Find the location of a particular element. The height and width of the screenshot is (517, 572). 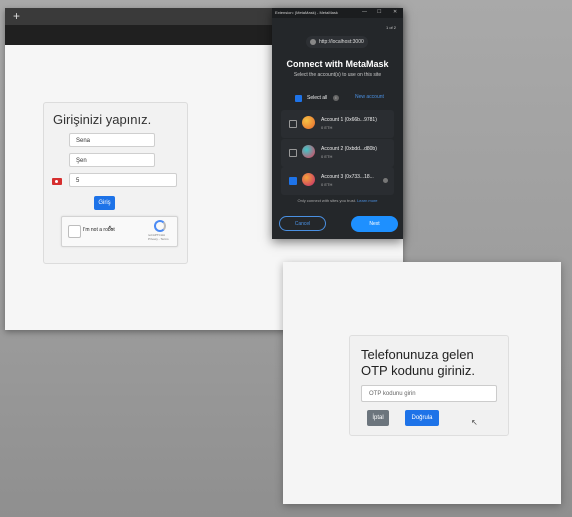

select-all-checkbox is located at coordinates (298, 98).